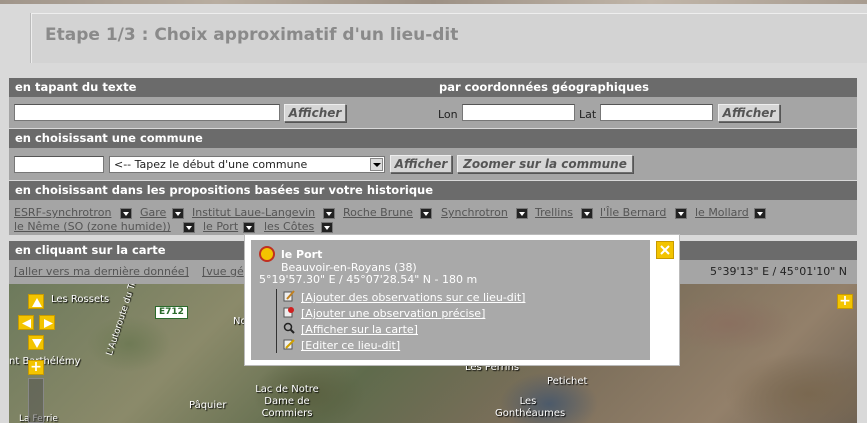 Image resolution: width=867 pixels, height=423 pixels. What do you see at coordinates (267, 254) in the screenshot?
I see `location-marker-icon` at bounding box center [267, 254].